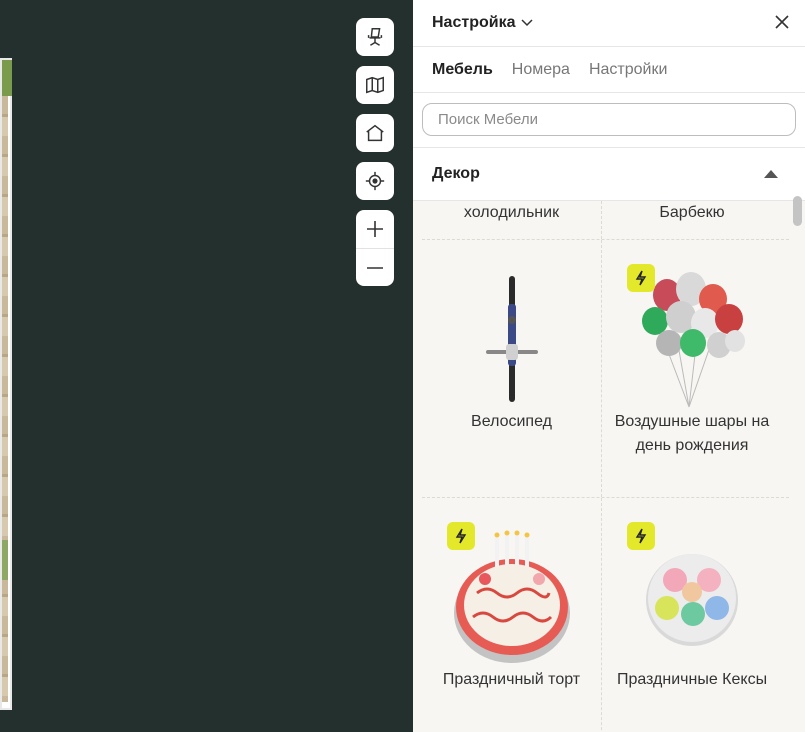  What do you see at coordinates (511, 679) in the screenshot?
I see `item-label: Праздничный торт` at bounding box center [511, 679].